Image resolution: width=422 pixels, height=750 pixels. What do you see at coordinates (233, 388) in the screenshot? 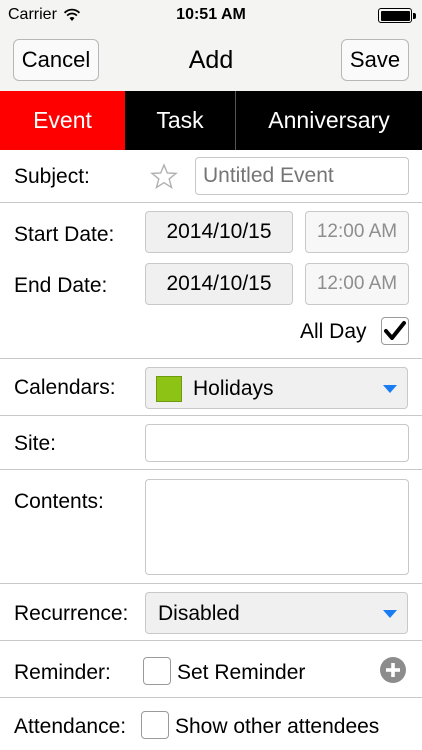
I see `calendar-select-value: Holidays` at bounding box center [233, 388].